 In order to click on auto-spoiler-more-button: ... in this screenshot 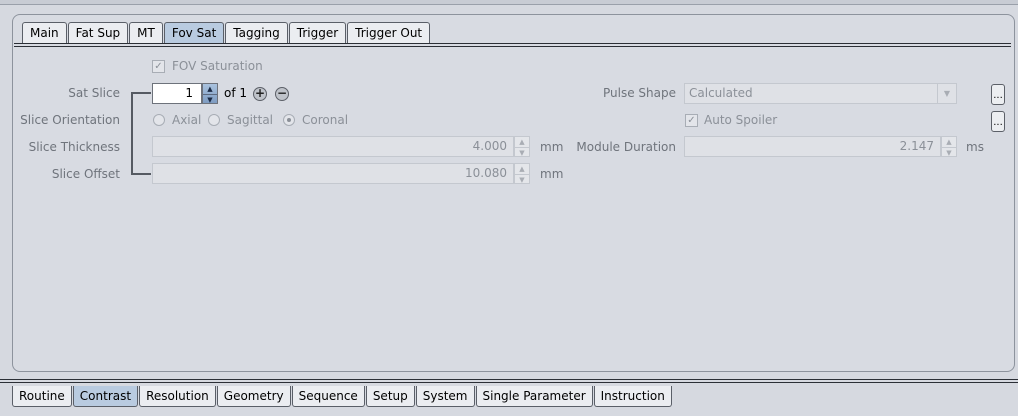, I will do `click(998, 121)`.